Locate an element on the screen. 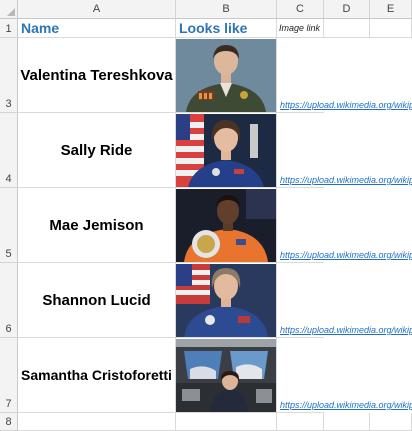 The width and height of the screenshot is (412, 431). row-header-6: 6 is located at coordinates (9, 300).